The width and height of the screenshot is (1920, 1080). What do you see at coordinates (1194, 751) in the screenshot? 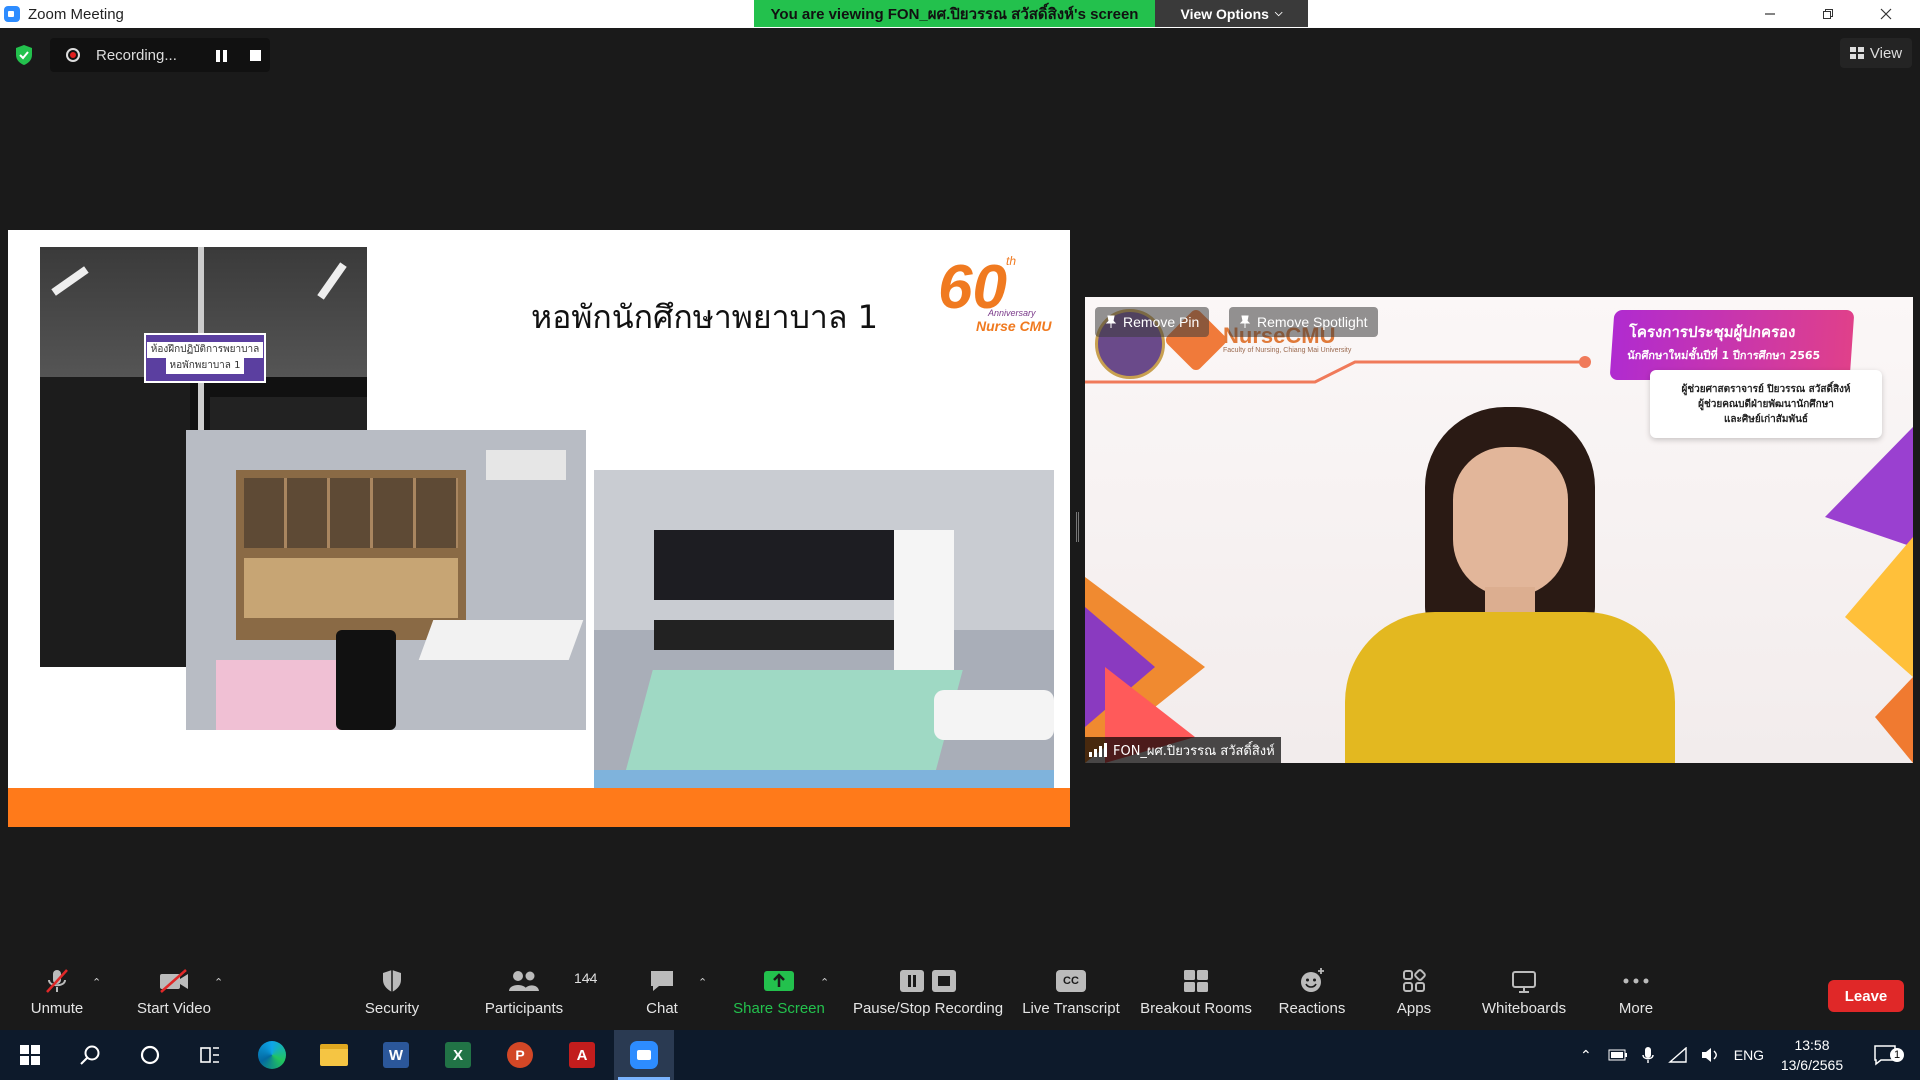
I see `speaker-name: FON_ผศ.ปิยวรรณ สวัสดิ์สิงห์` at bounding box center [1194, 751].